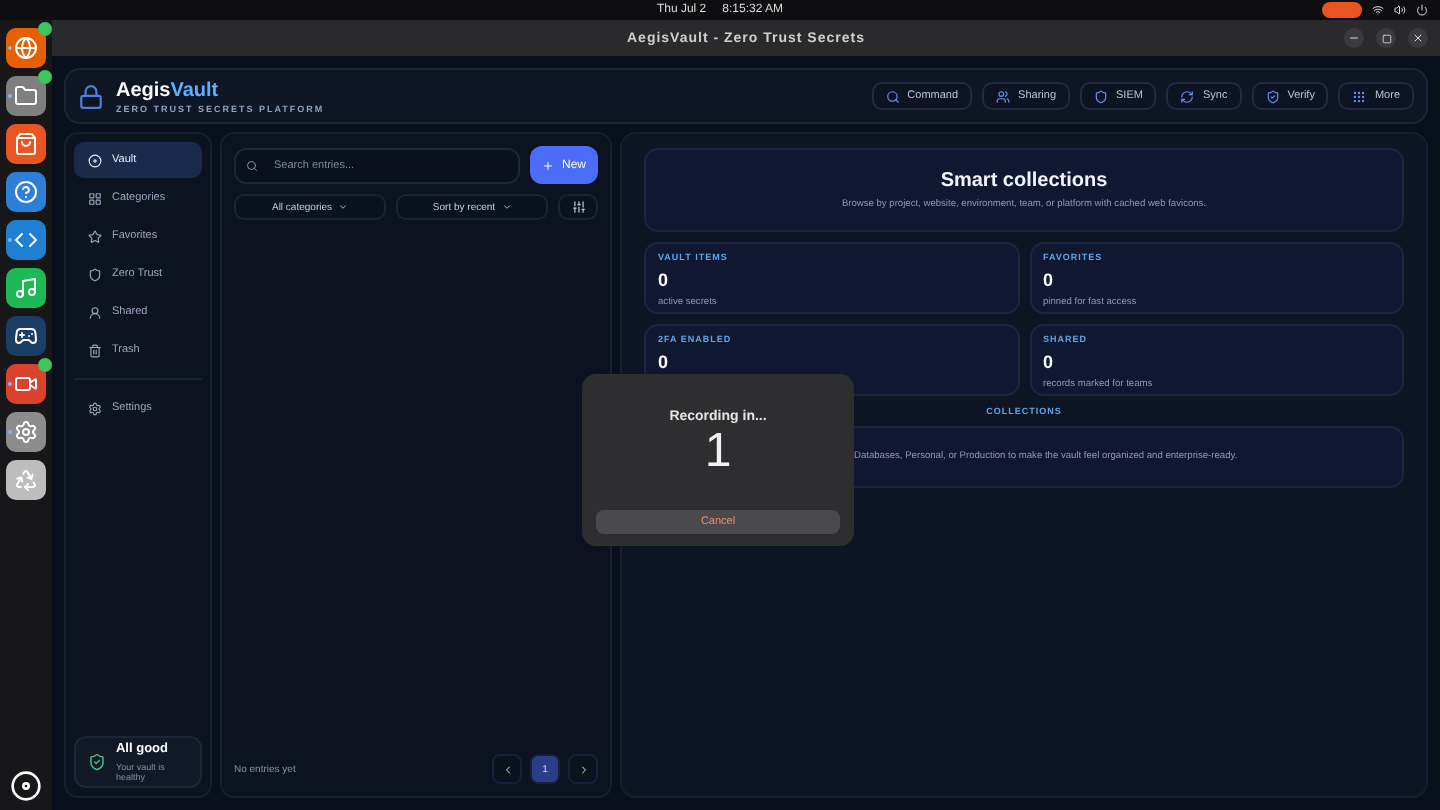 The height and width of the screenshot is (810, 1440). What do you see at coordinates (1342, 10) in the screenshot?
I see `recording-indicator` at bounding box center [1342, 10].